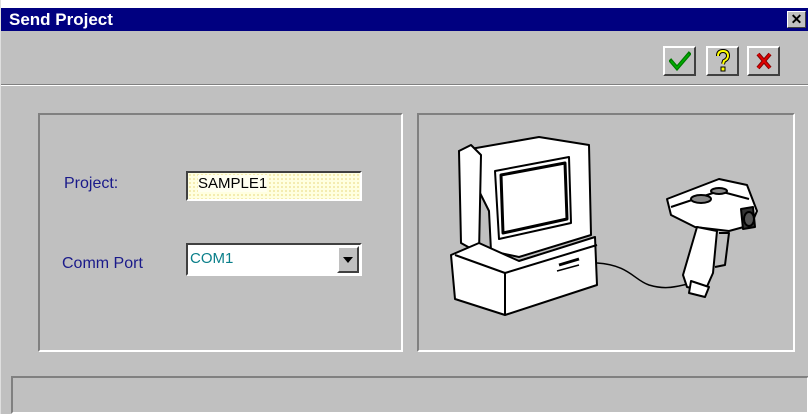 The width and height of the screenshot is (808, 414). I want to click on help-button, so click(722, 61).